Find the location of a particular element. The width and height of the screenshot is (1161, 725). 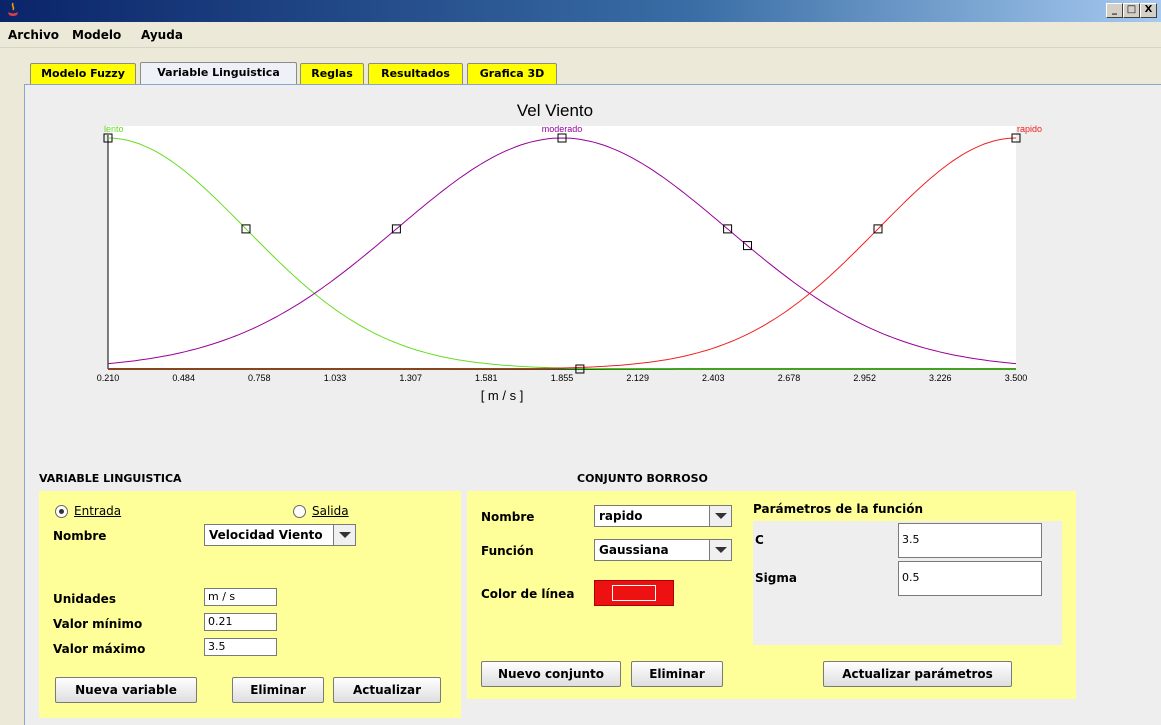

funcion-value: Gaussiana is located at coordinates (634, 550).